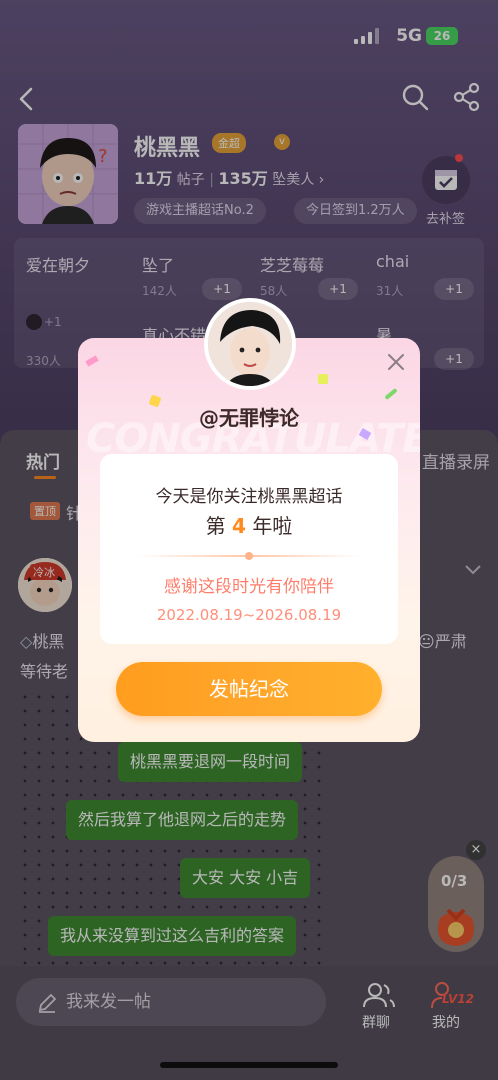  I want to click on years-message: 第 4 年啦, so click(249, 526).